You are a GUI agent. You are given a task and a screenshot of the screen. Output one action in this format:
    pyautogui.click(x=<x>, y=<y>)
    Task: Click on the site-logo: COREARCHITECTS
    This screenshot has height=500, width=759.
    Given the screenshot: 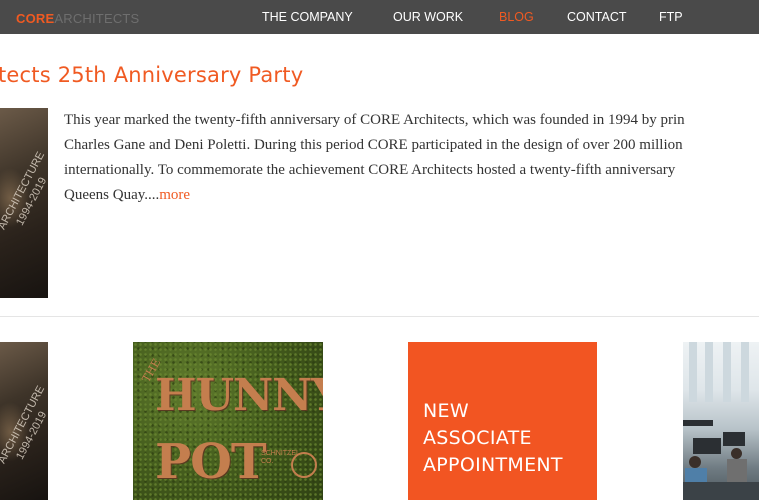 What is the action you would take?
    pyautogui.click(x=77, y=18)
    